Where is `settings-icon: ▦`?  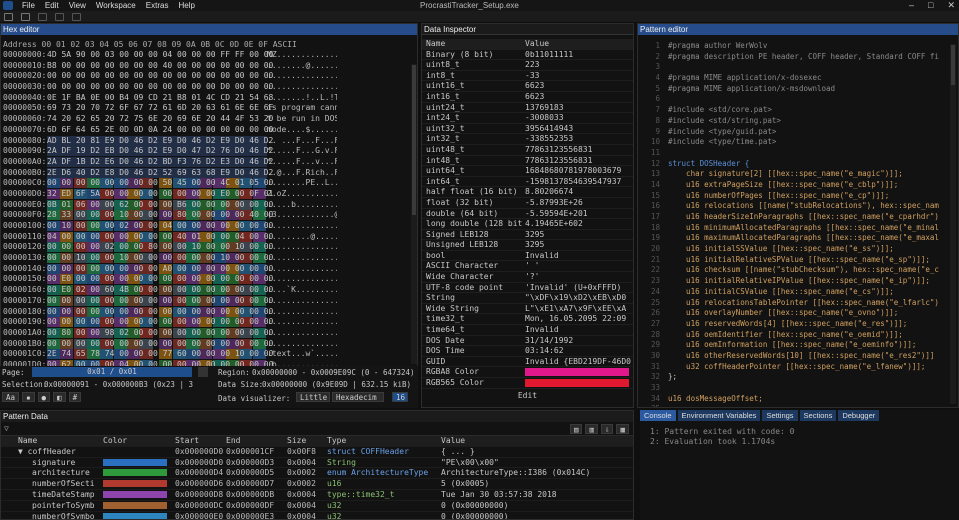
settings-icon: ▦ is located at coordinates (622, 428).